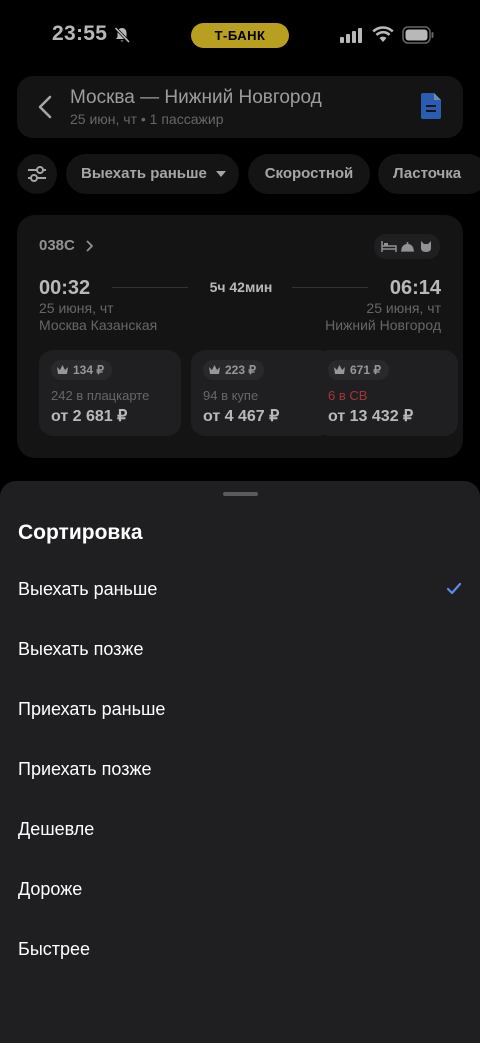 This screenshot has width=480, height=1043. Describe the element at coordinates (240, 650) in the screenshot. I see `sort-option-depart-late: Выехать позже` at that location.